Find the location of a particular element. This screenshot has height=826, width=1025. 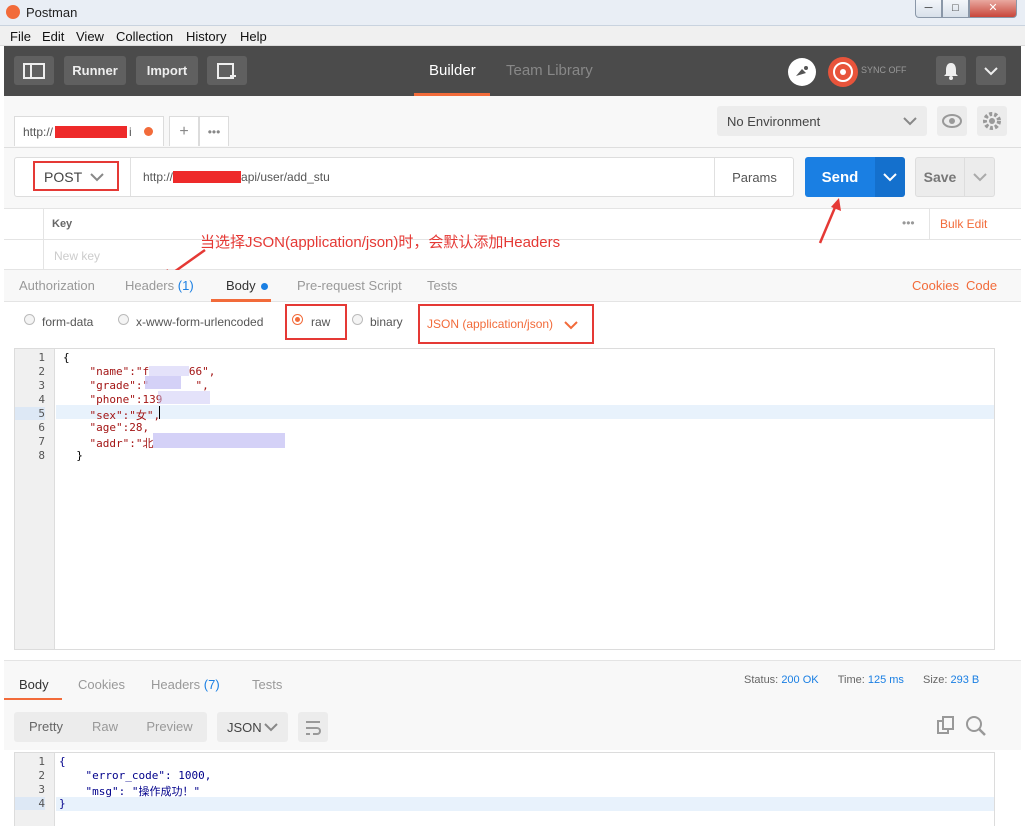

manage-environments-button is located at coordinates (992, 121).